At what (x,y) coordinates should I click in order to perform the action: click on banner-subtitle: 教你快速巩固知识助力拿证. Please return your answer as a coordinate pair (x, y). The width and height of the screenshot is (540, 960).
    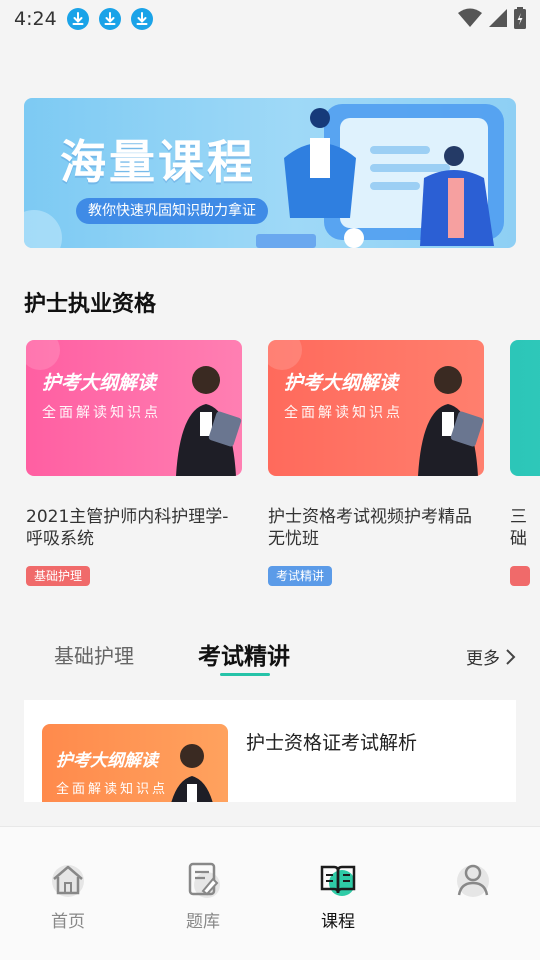
    Looking at the image, I should click on (172, 211).